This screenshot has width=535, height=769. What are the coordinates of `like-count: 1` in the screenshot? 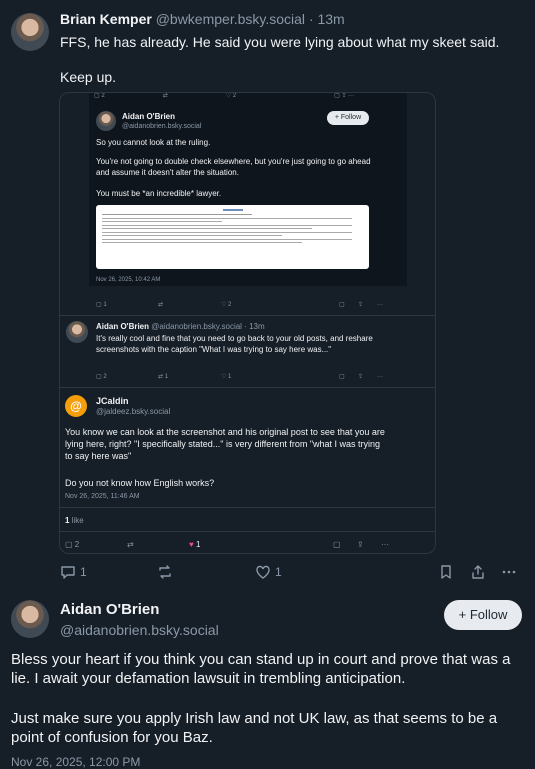 It's located at (278, 572).